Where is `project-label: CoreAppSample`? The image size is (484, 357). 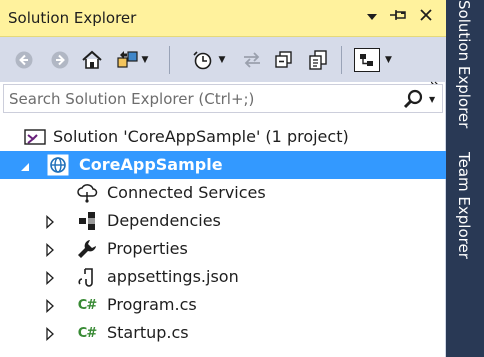
project-label: CoreAppSample is located at coordinates (151, 164).